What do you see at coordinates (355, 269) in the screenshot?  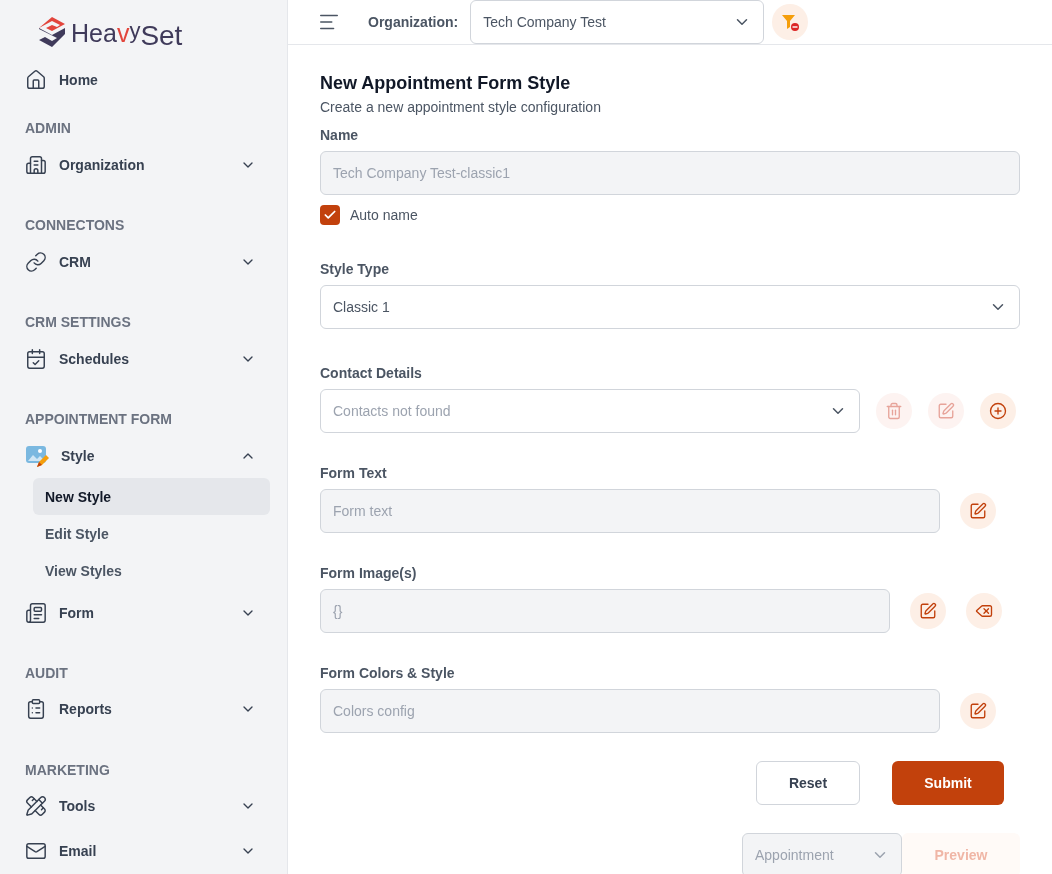 I see `field-label: Style Type` at bounding box center [355, 269].